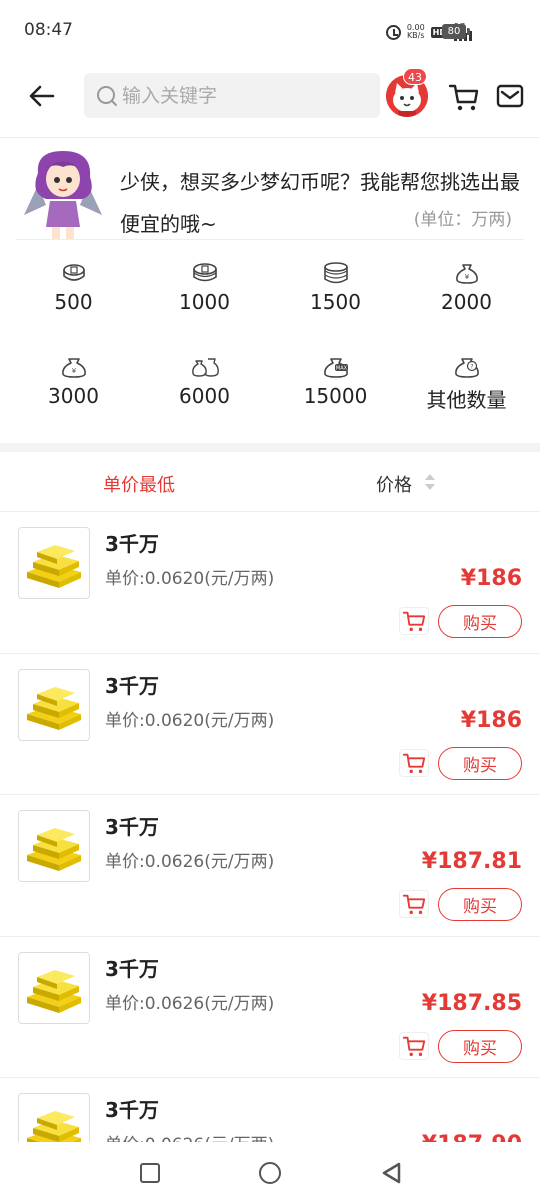 The height and width of the screenshot is (1204, 540). I want to click on battery-level: 80, so click(454, 31).